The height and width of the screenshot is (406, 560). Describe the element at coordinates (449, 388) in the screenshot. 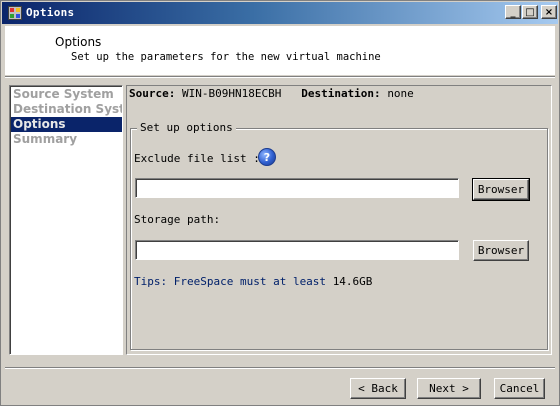

I see `next-button: Next >` at that location.